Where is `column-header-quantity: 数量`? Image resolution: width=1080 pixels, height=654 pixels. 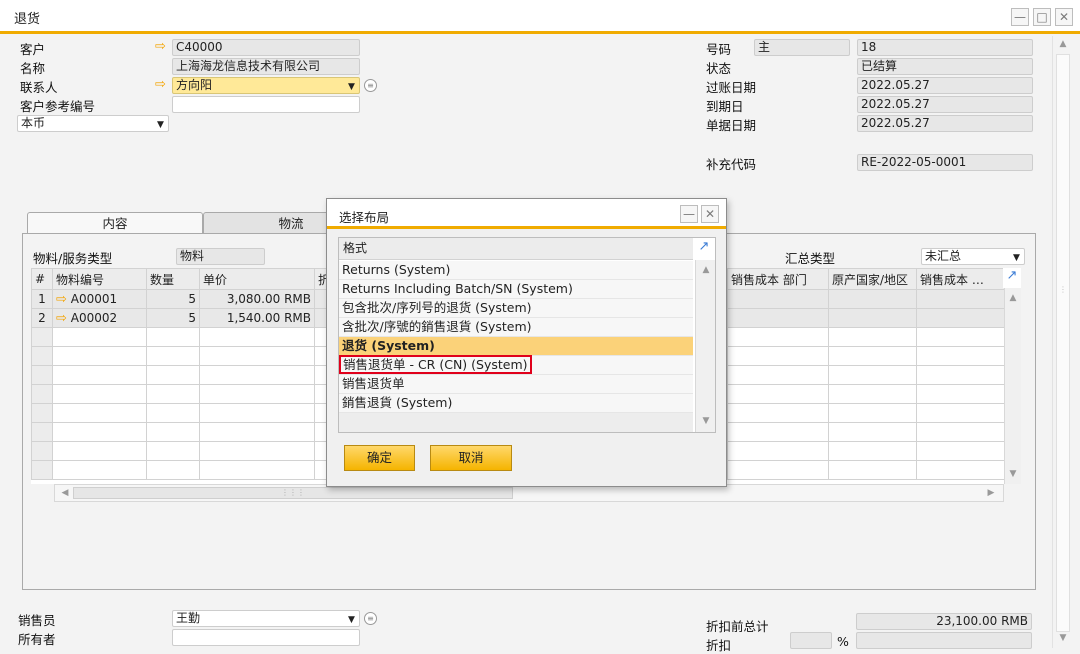
column-header-quantity: 数量 is located at coordinates (173, 279).